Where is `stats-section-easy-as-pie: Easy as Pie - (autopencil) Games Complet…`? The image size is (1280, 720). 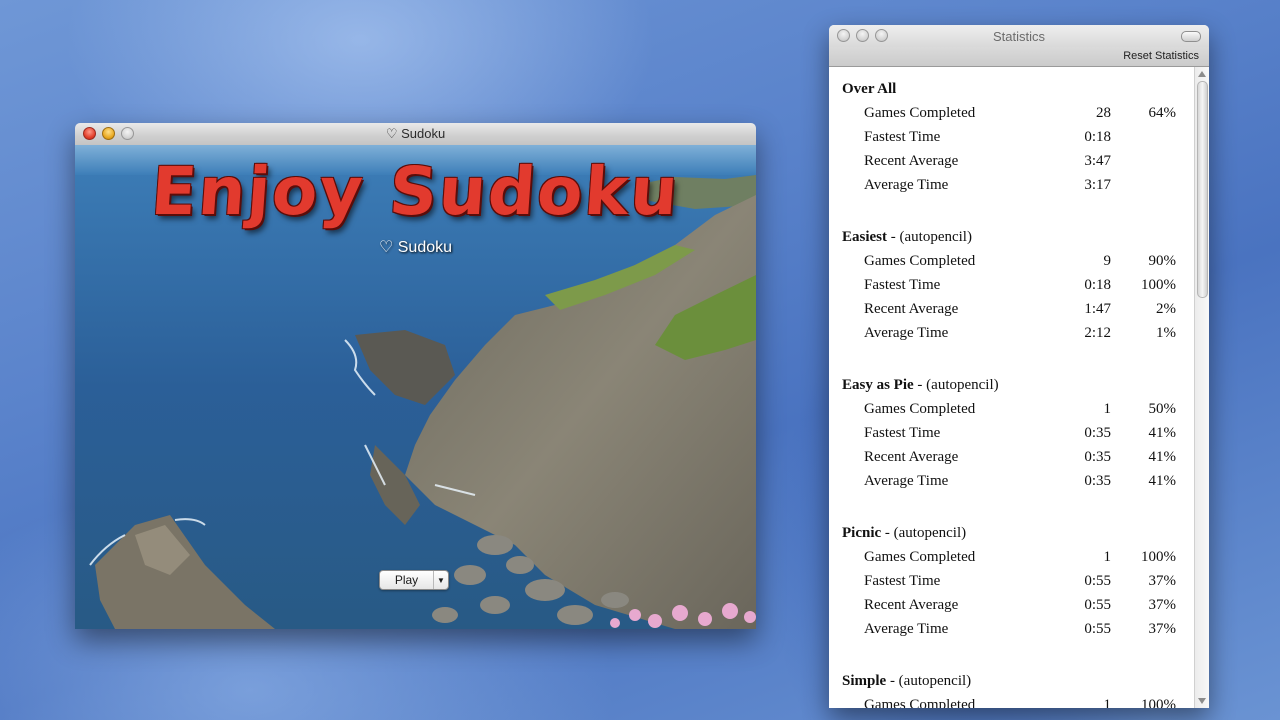 stats-section-easy-as-pie: Easy as Pie - (autopencil) Games Complet… is located at coordinates (1012, 433).